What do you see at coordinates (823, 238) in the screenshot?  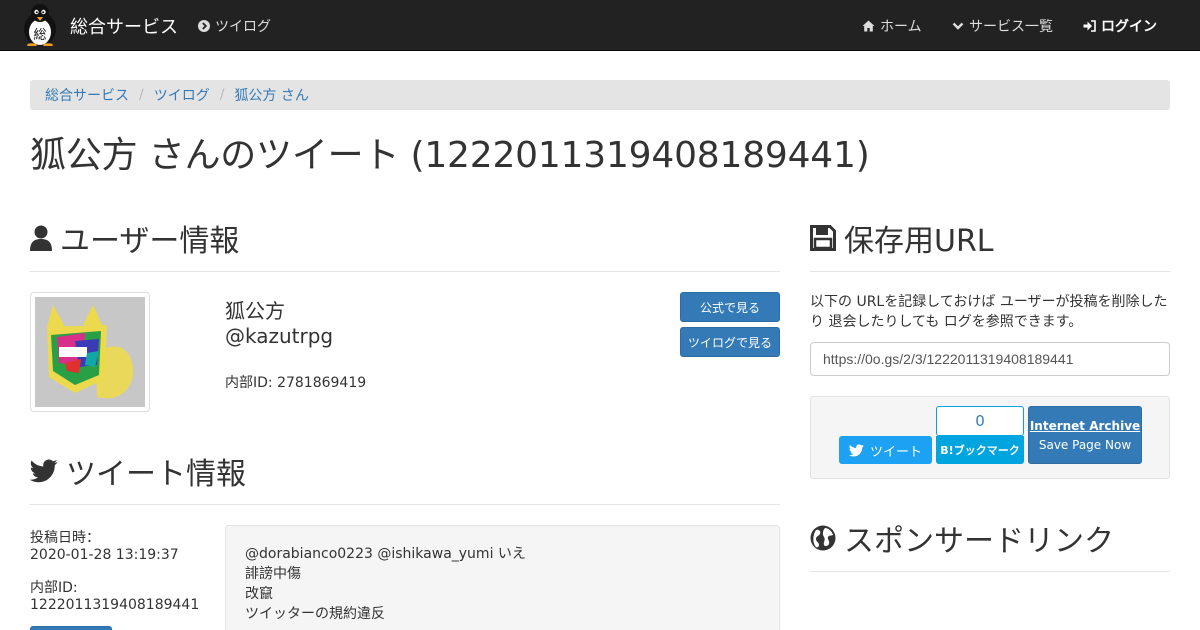 I see `floppy-disk-icon` at bounding box center [823, 238].